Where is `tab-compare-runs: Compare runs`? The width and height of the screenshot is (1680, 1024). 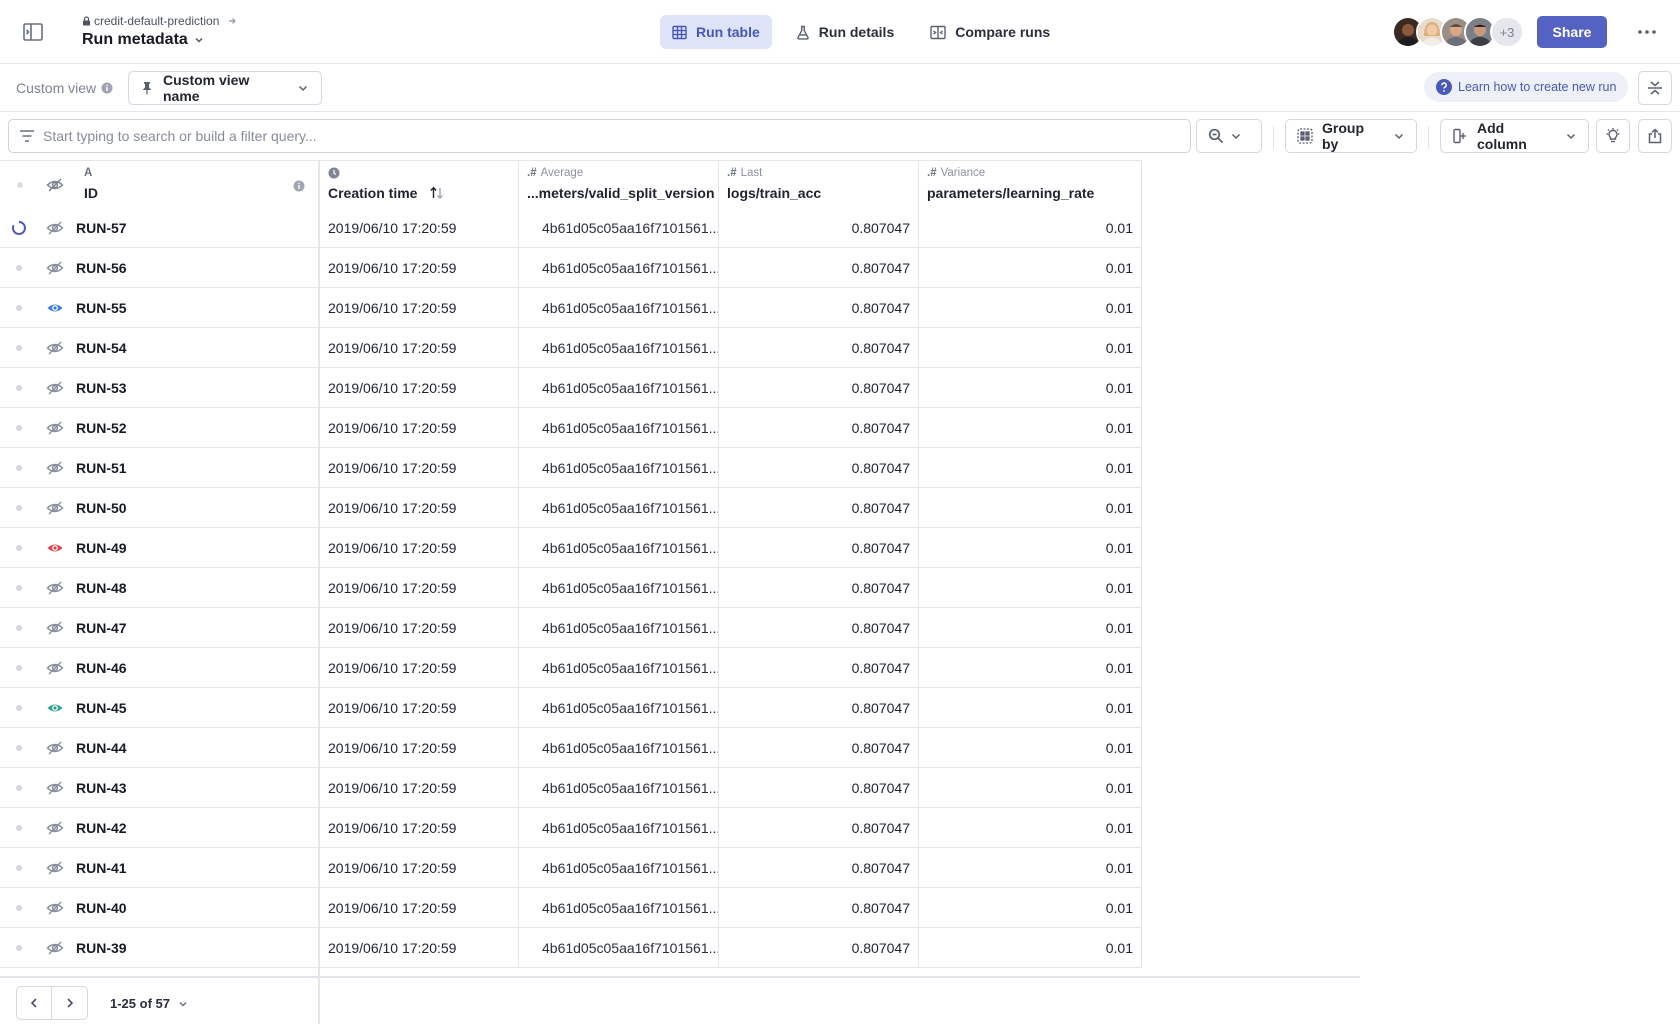 tab-compare-runs: Compare runs is located at coordinates (990, 32).